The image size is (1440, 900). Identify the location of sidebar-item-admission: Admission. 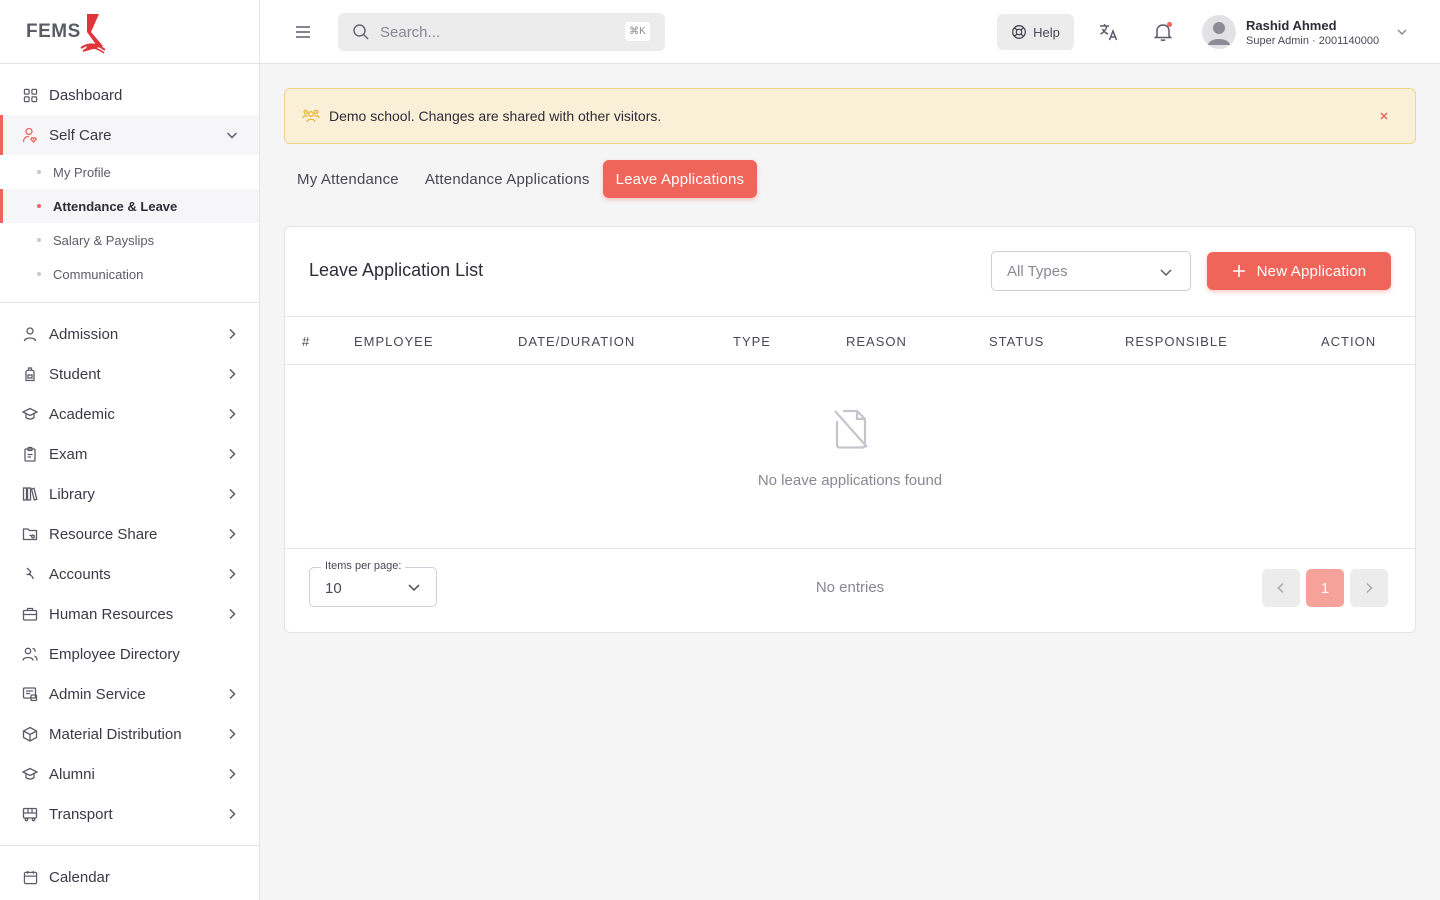
(129, 334).